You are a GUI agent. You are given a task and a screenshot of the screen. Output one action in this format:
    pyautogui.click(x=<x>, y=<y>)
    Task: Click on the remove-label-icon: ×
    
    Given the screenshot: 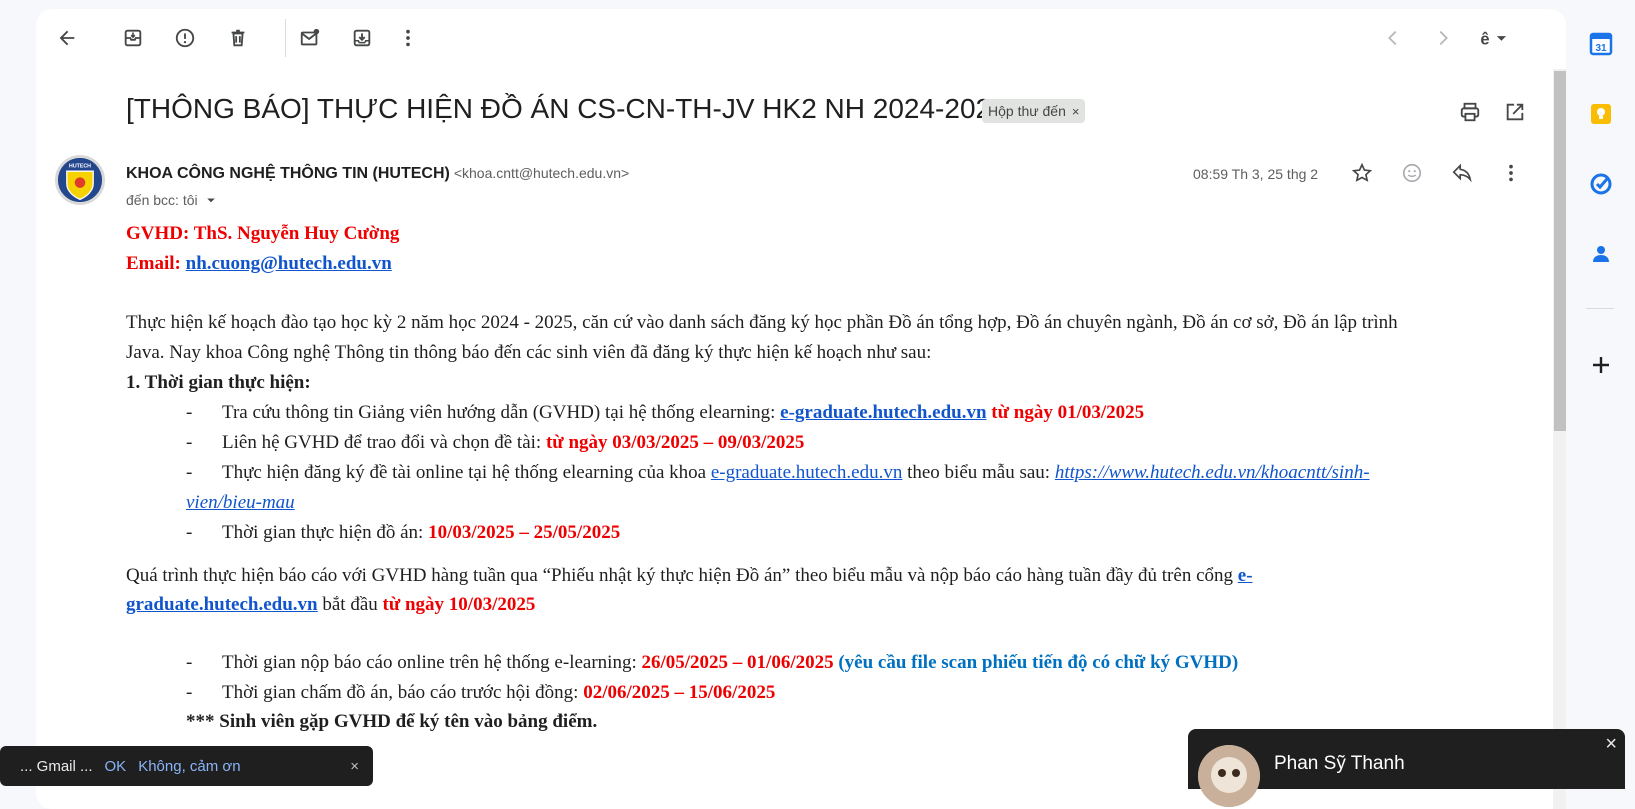 What is the action you would take?
    pyautogui.click(x=1076, y=111)
    